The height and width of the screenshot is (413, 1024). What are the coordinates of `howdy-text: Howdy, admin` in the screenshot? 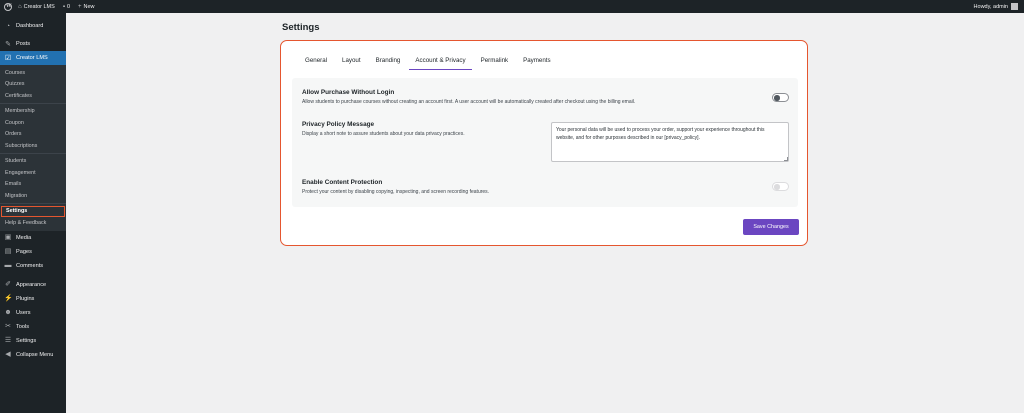 It's located at (990, 6).